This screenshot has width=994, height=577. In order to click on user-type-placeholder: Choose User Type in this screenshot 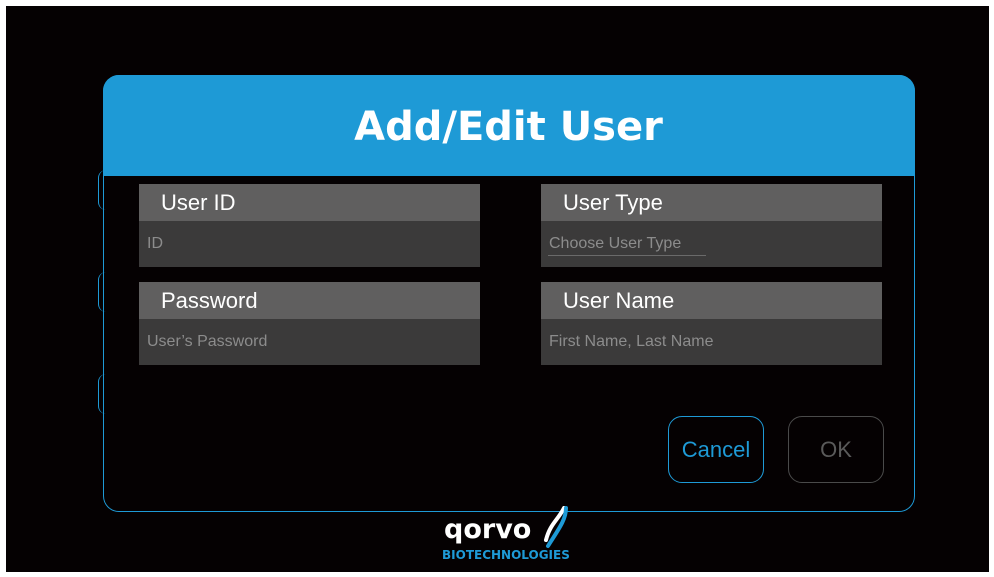, I will do `click(615, 243)`.